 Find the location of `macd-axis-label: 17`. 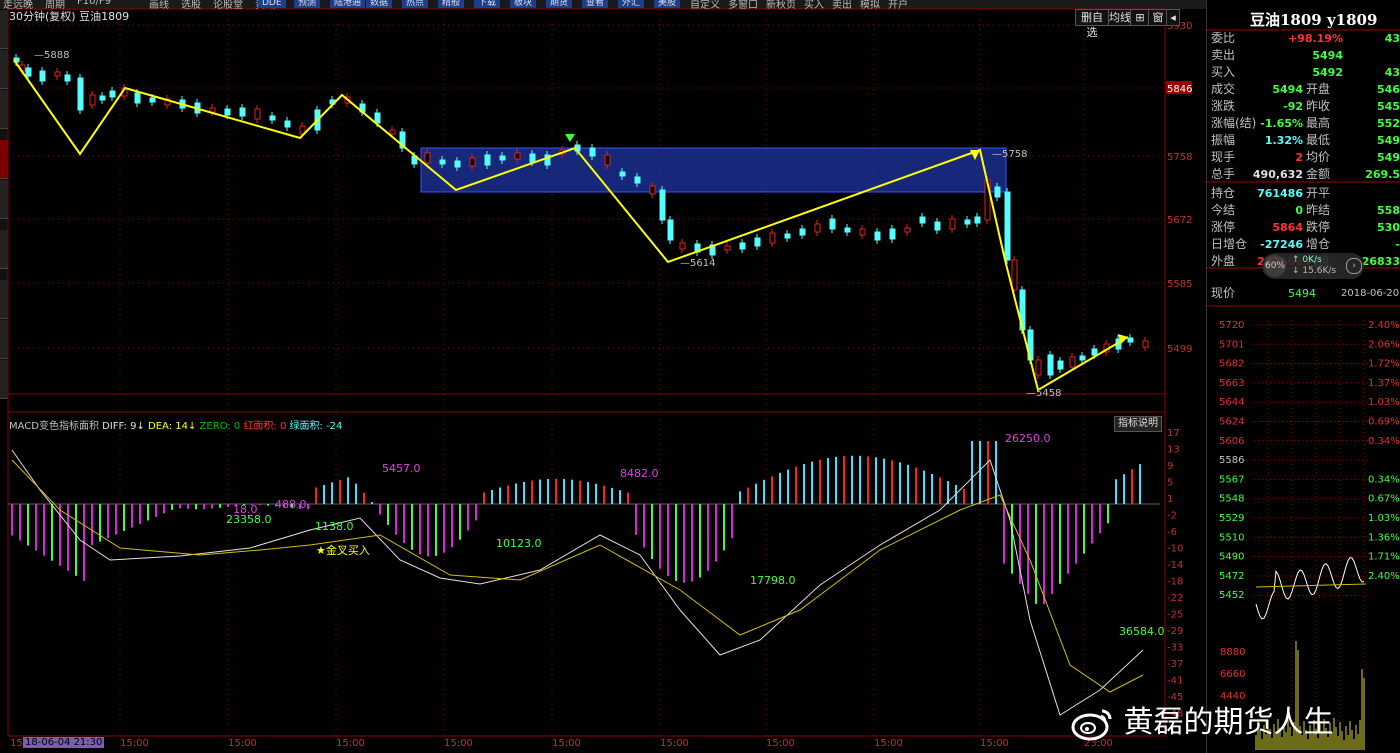

macd-axis-label: 17 is located at coordinates (1173, 433).